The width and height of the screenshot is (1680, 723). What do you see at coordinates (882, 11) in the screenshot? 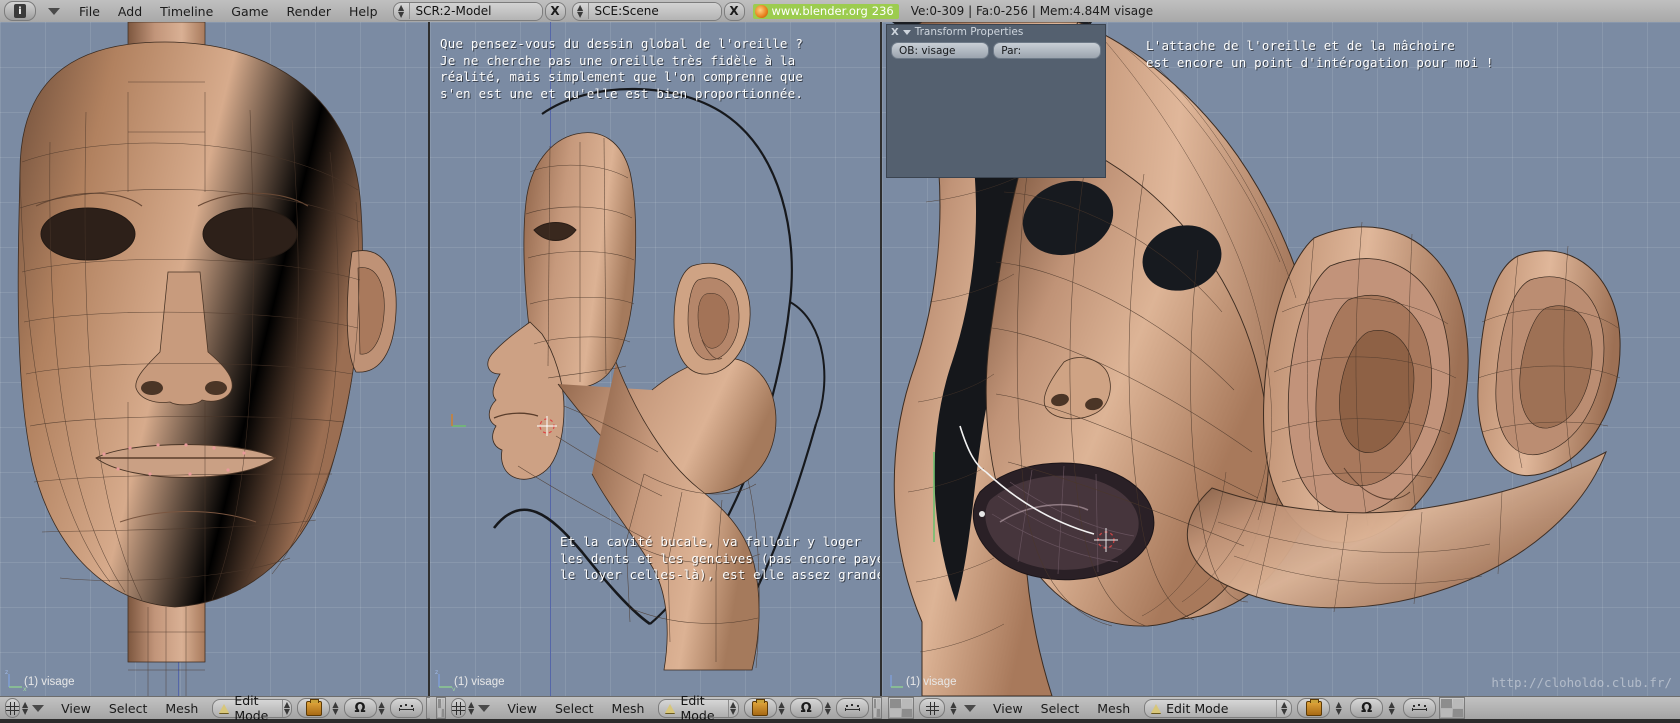
I see `blender-version: 236` at bounding box center [882, 11].